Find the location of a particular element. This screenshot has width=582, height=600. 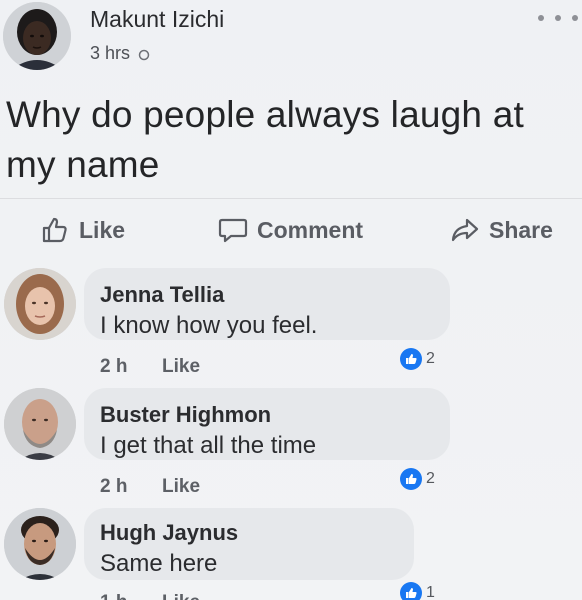

share-button: Share is located at coordinates (501, 230).